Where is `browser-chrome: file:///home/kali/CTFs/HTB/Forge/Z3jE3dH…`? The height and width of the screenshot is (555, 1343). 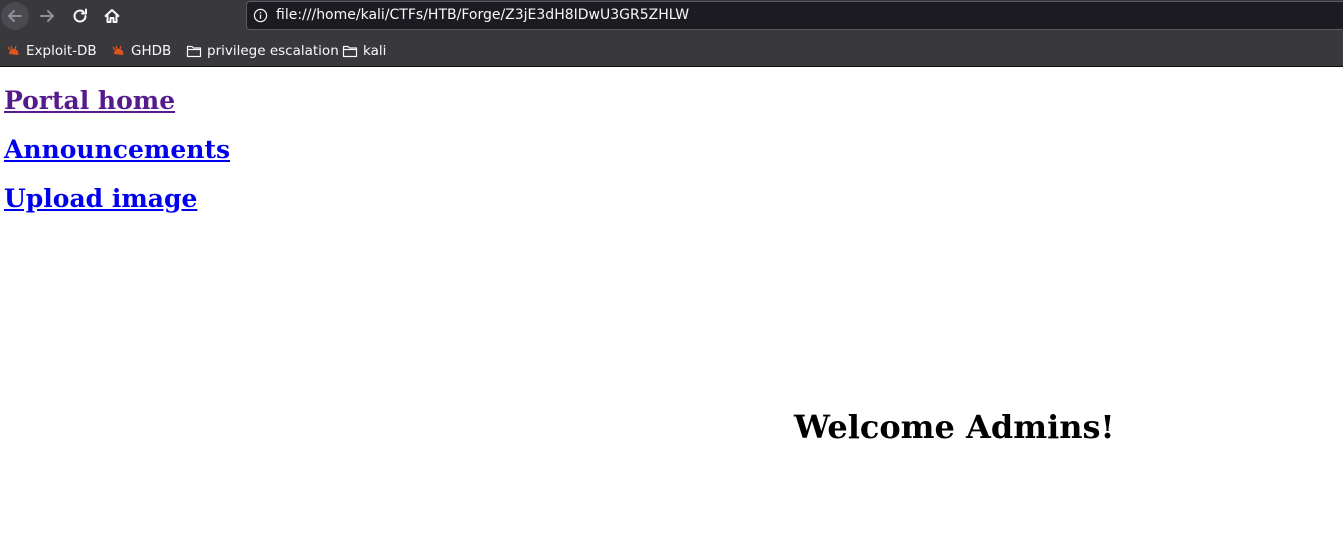
browser-chrome: file:///home/kali/CTFs/HTB/Forge/Z3jE3dH… is located at coordinates (671, 33).